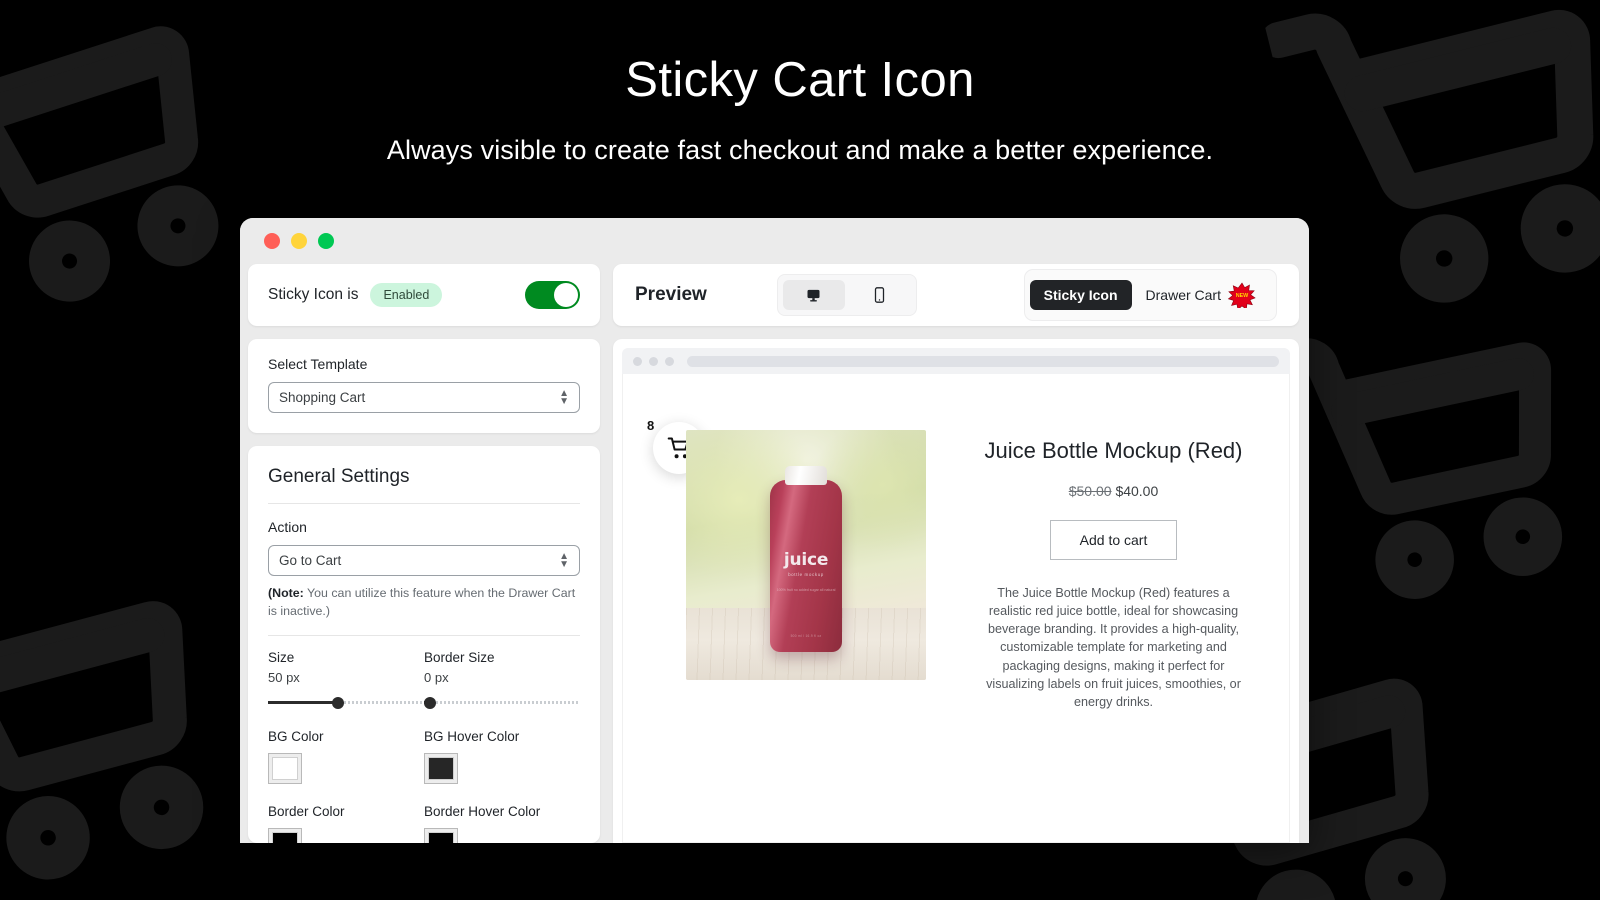 This screenshot has width=1600, height=900. Describe the element at coordinates (459, 658) in the screenshot. I see `border-size-label: Border Size` at that location.